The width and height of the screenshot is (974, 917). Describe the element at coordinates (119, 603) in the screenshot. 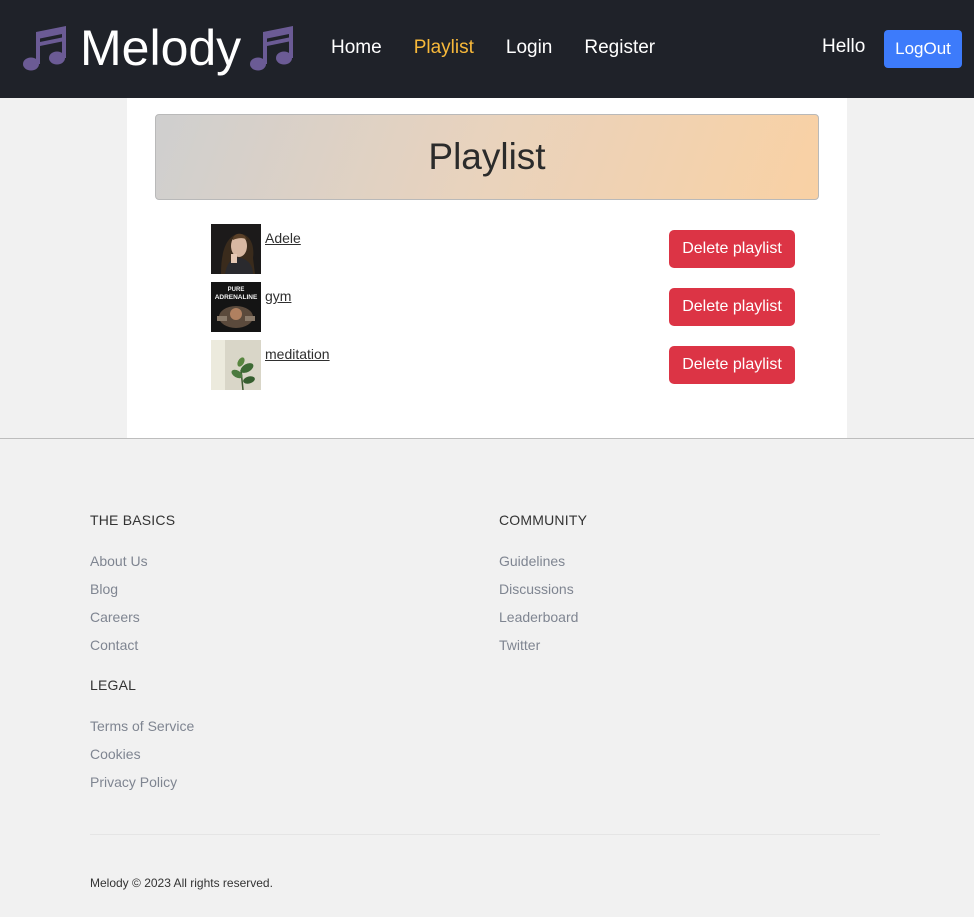

I see `footer-links-basics: About Us Blog Careers Contact` at that location.